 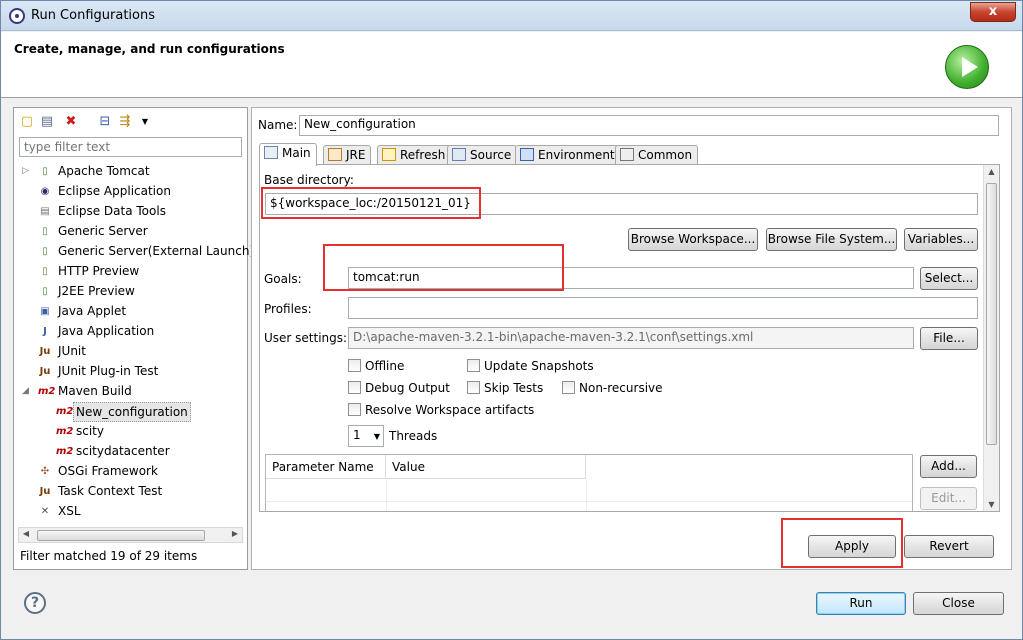 What do you see at coordinates (133, 212) in the screenshot?
I see `tree-item: ▤ Eclipse Data Tools` at bounding box center [133, 212].